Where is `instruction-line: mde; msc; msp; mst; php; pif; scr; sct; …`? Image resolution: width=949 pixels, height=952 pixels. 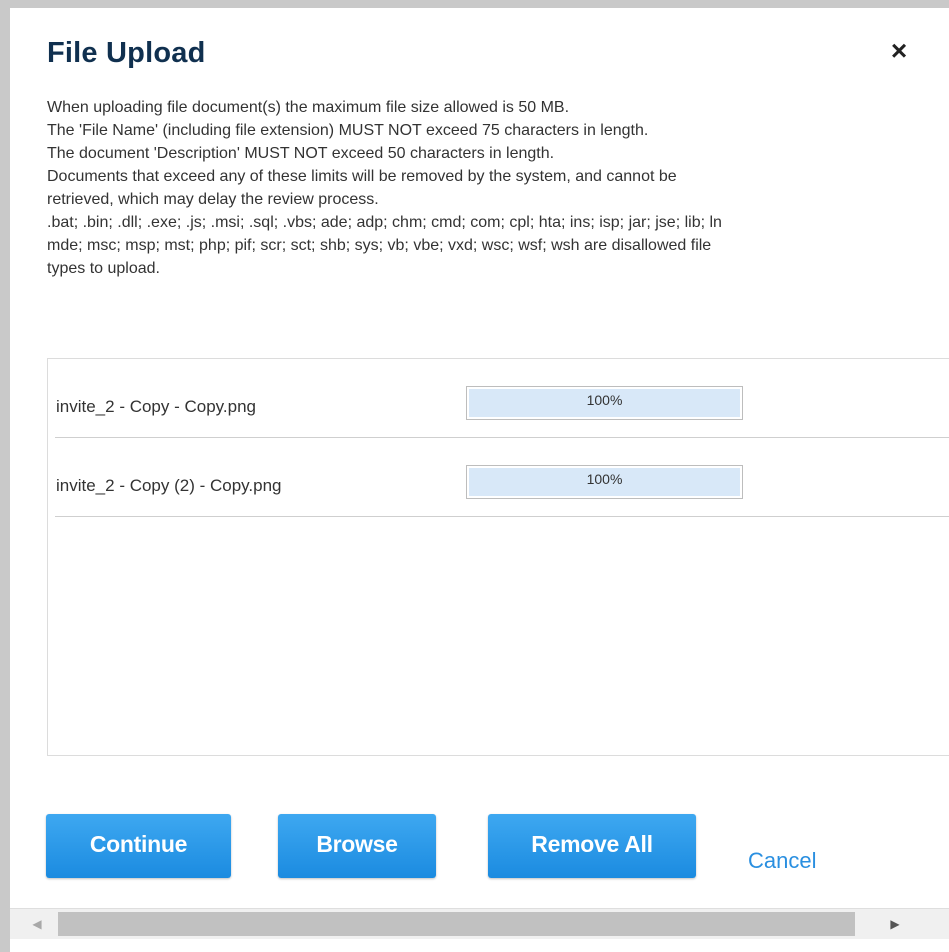 instruction-line: mde; msc; msp; mst; php; pif; scr; sct; … is located at coordinates (379, 245).